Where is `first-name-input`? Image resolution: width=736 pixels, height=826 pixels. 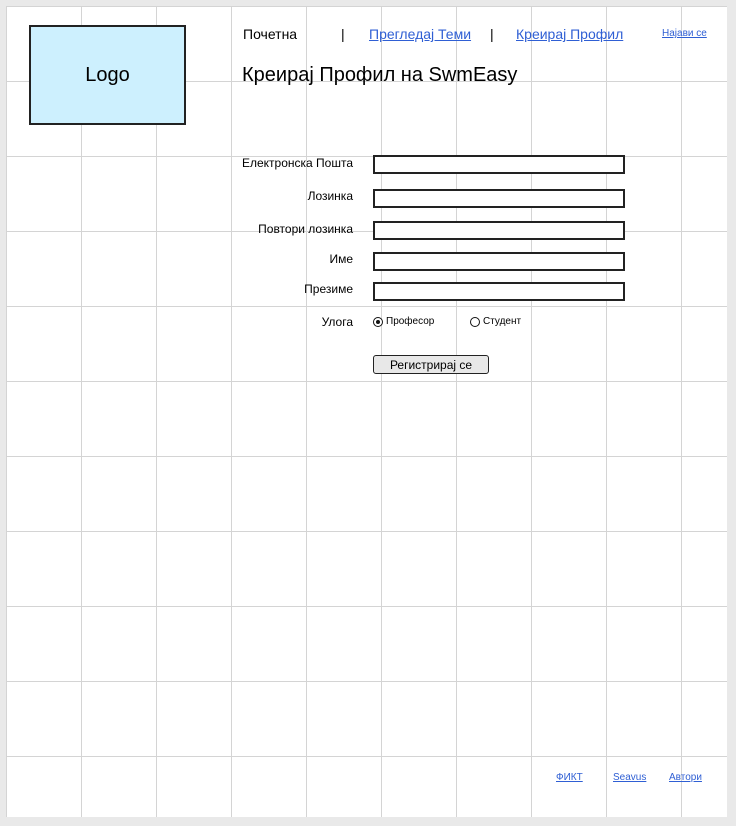 first-name-input is located at coordinates (499, 264).